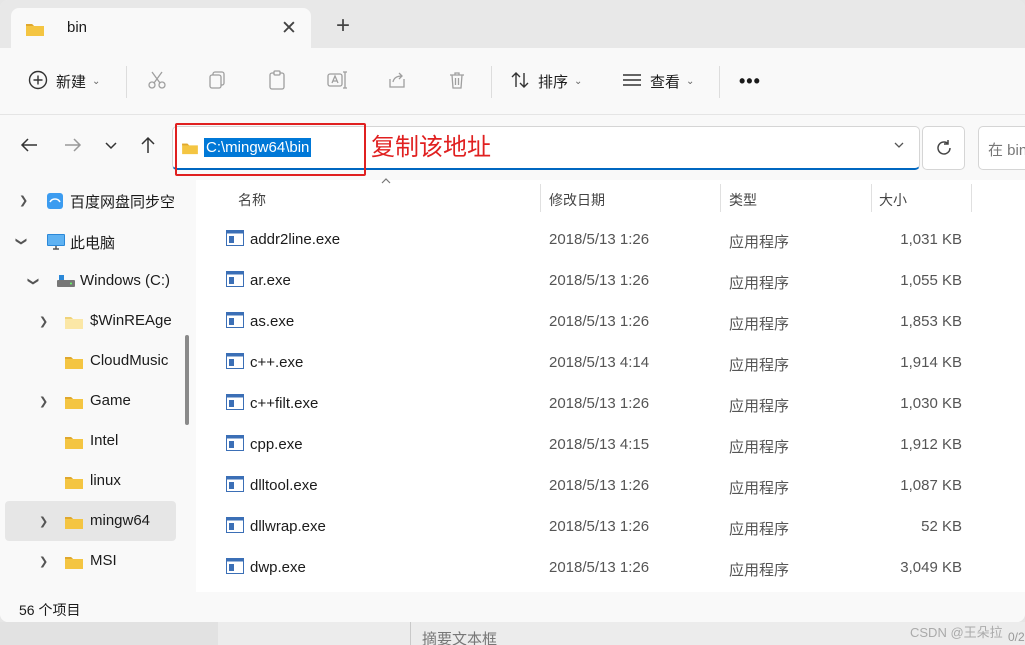 Image resolution: width=1025 pixels, height=645 pixels. What do you see at coordinates (520, 81) in the screenshot?
I see `sort-icon` at bounding box center [520, 81].